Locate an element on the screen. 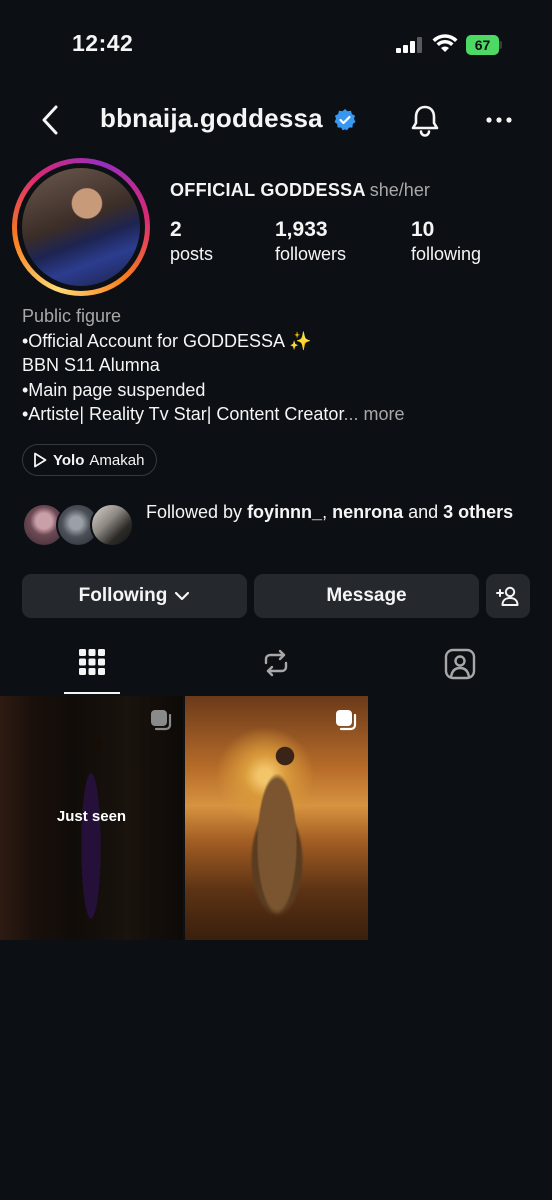 This screenshot has height=1200, width=552. story-ring is located at coordinates (81, 227).